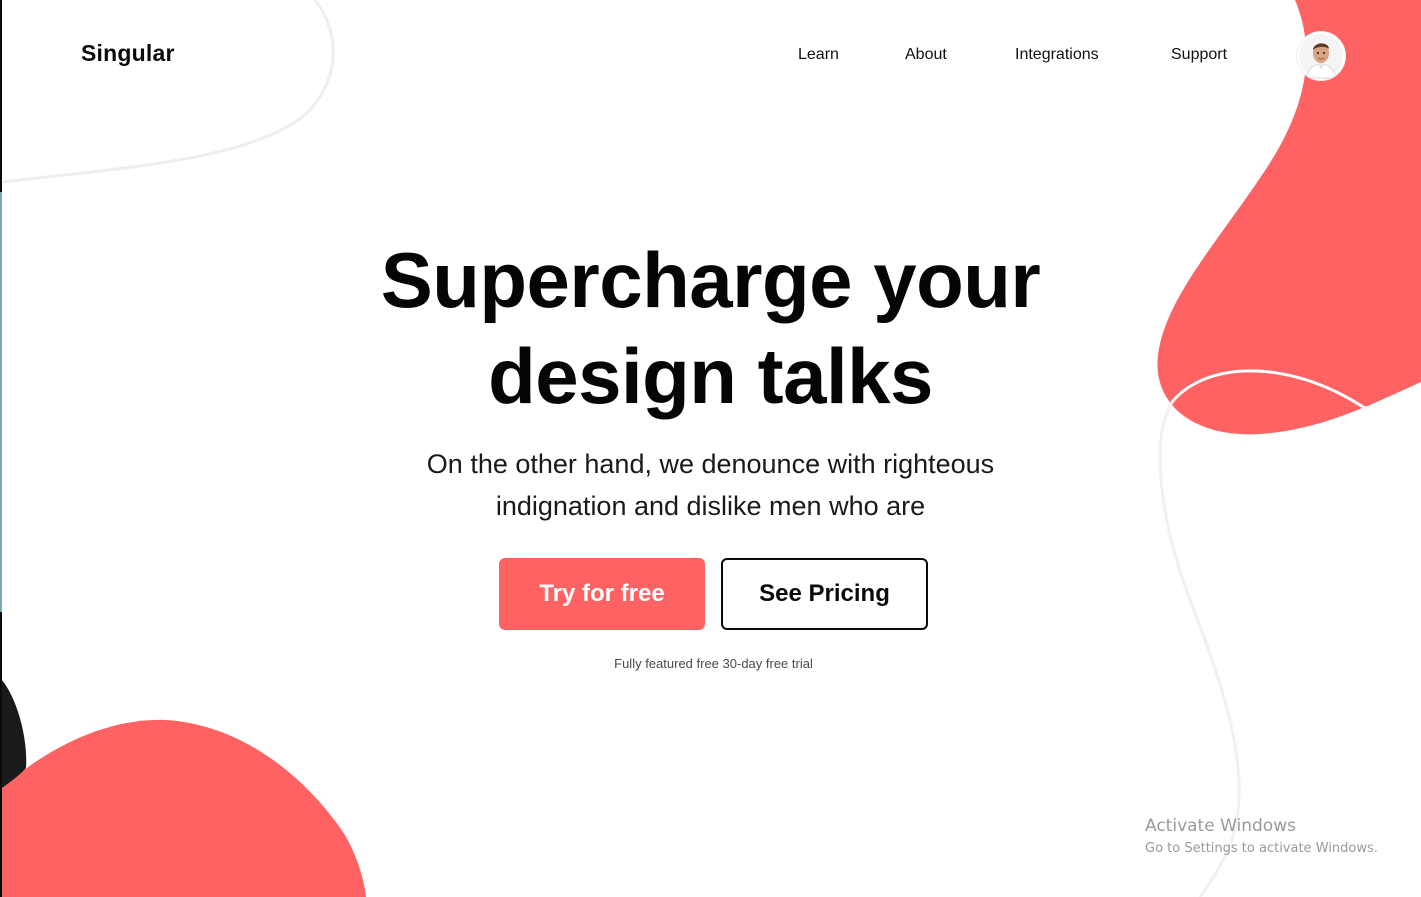  I want to click on bottom-left-blob, so click(184, 808).